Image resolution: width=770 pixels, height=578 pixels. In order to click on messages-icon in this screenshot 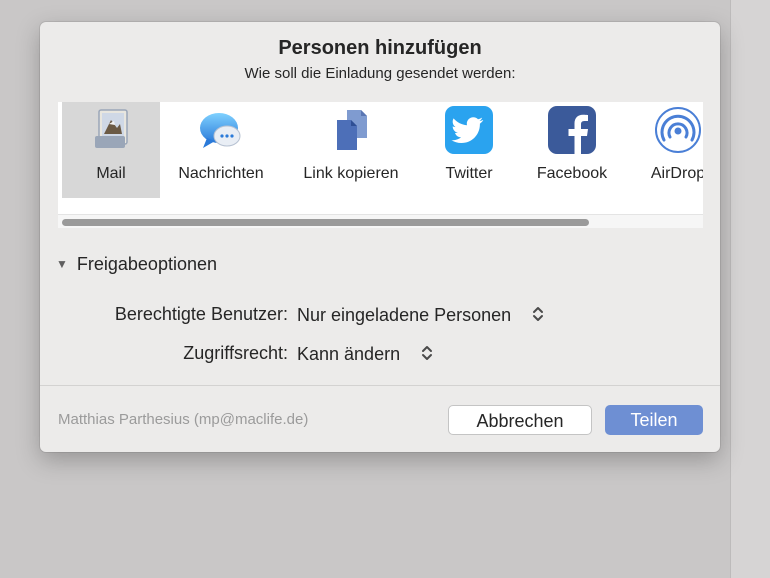, I will do `click(220, 130)`.